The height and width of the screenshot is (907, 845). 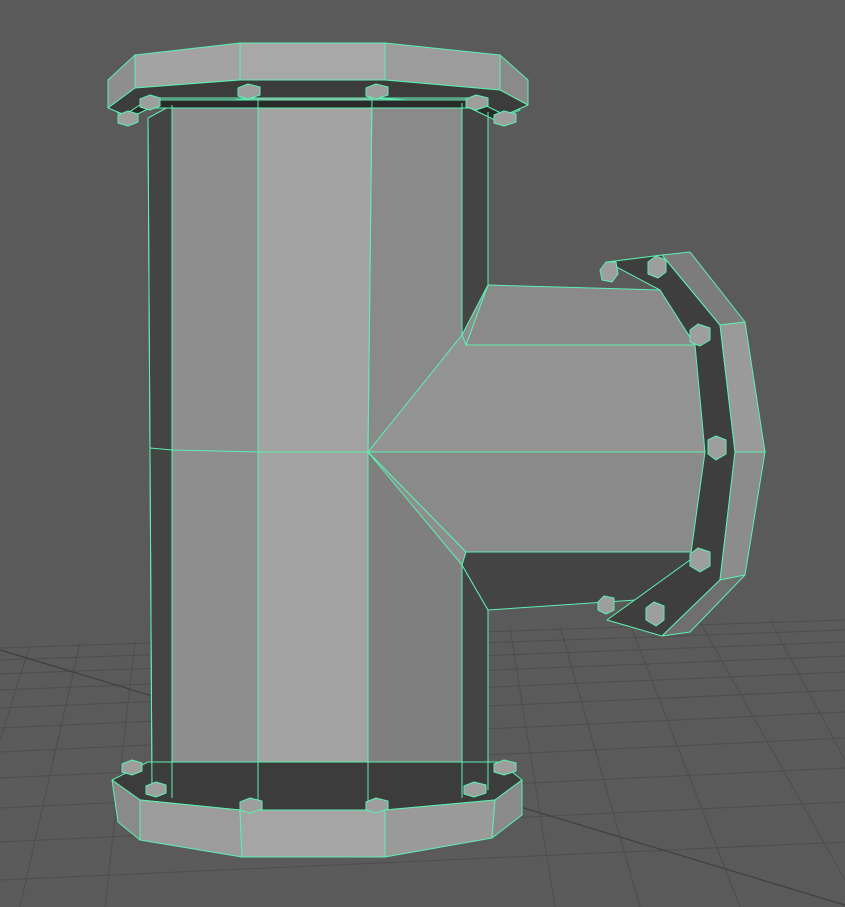 What do you see at coordinates (215, 454) in the screenshot?
I see `pipe-face-left` at bounding box center [215, 454].